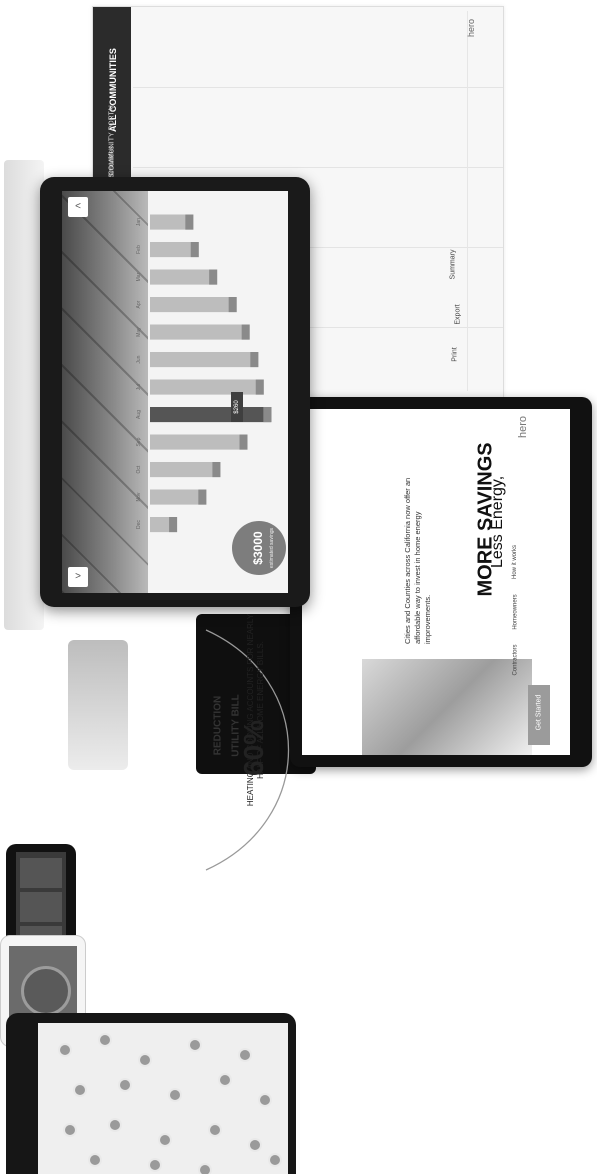 The height and width of the screenshot is (1174, 597). I want to click on nav-how: How it works, so click(515, 562).